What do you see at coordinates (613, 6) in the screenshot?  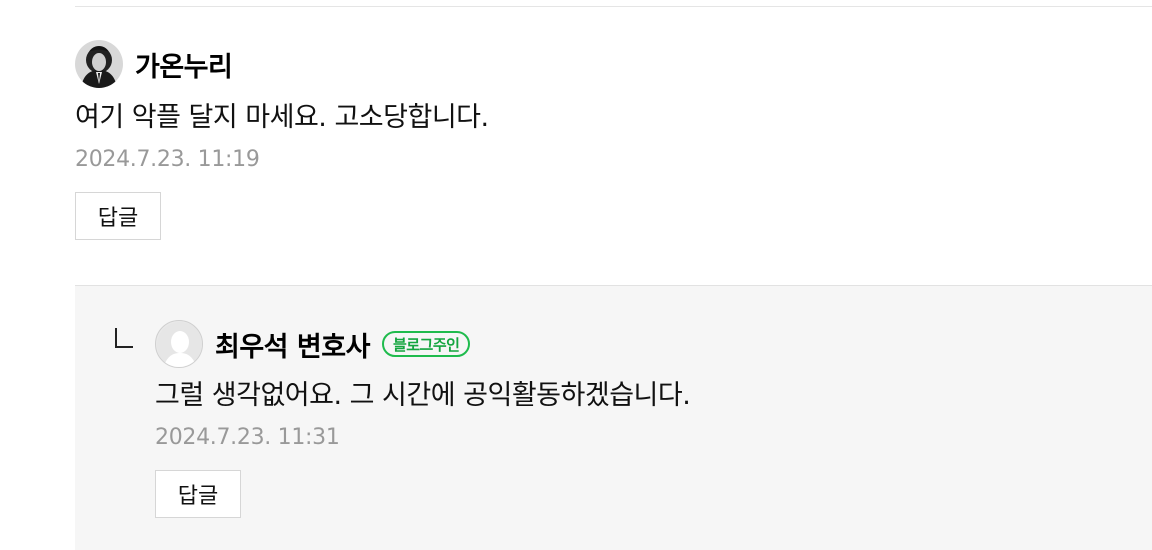 I see `divider` at bounding box center [613, 6].